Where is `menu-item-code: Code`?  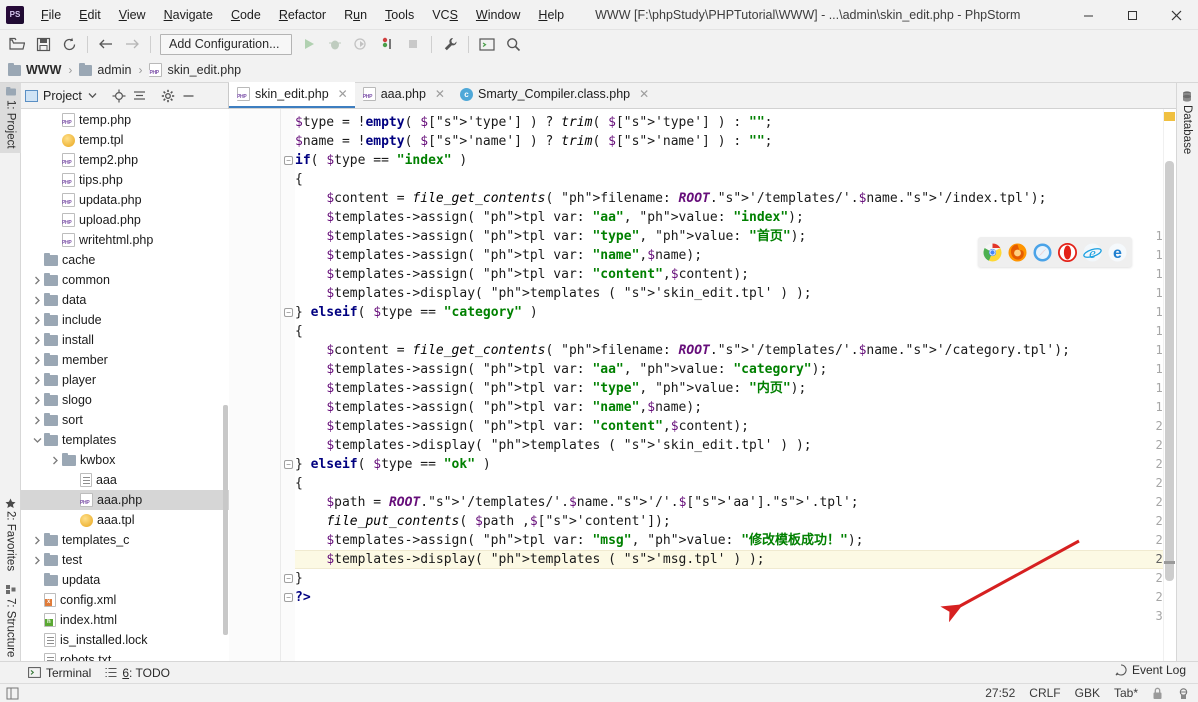 menu-item-code: Code is located at coordinates (246, 15).